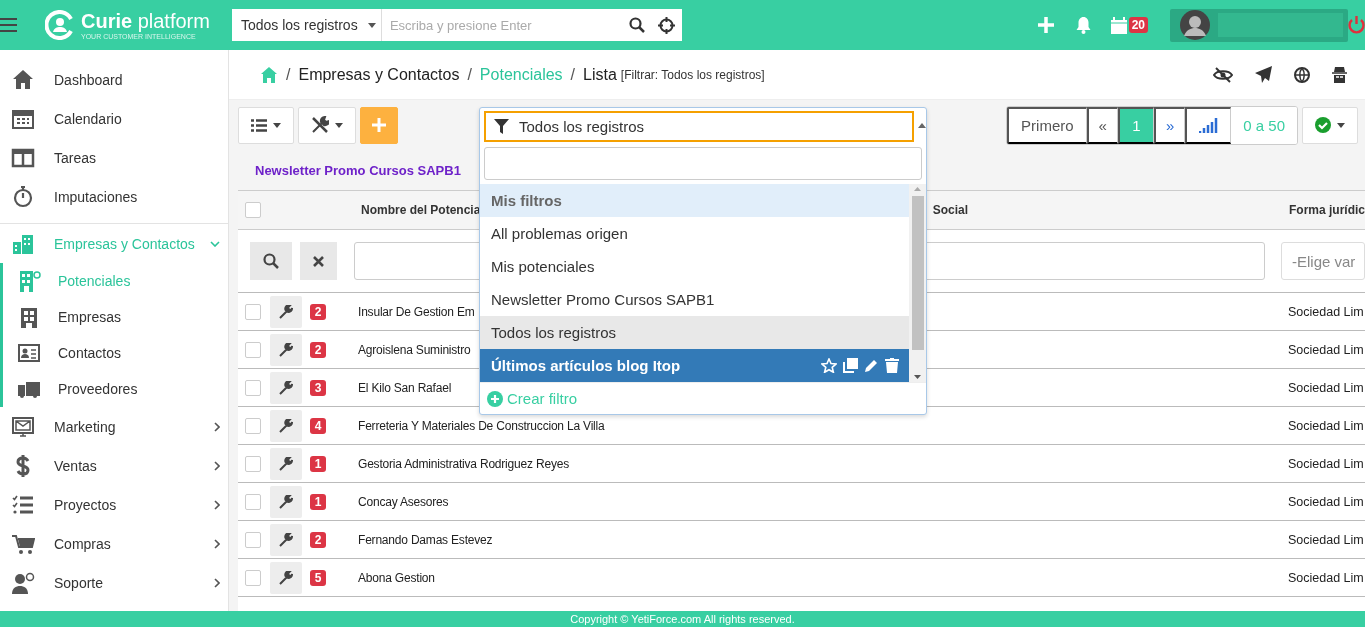 Image resolution: width=1365 pixels, height=627 pixels. What do you see at coordinates (482, 425) in the screenshot?
I see `table-cell-text: Ferreteria Y Materiales De Construccion La Villa` at bounding box center [482, 425].